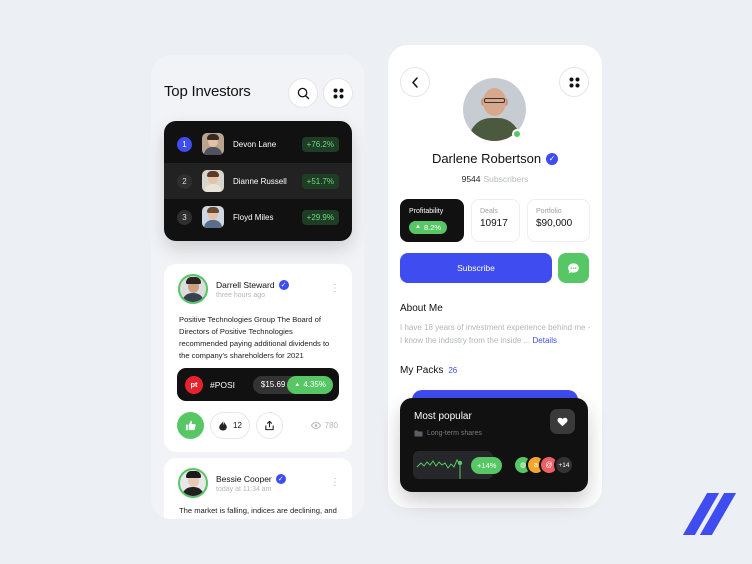 The image size is (752, 564). I want to click on share-icon, so click(269, 425).